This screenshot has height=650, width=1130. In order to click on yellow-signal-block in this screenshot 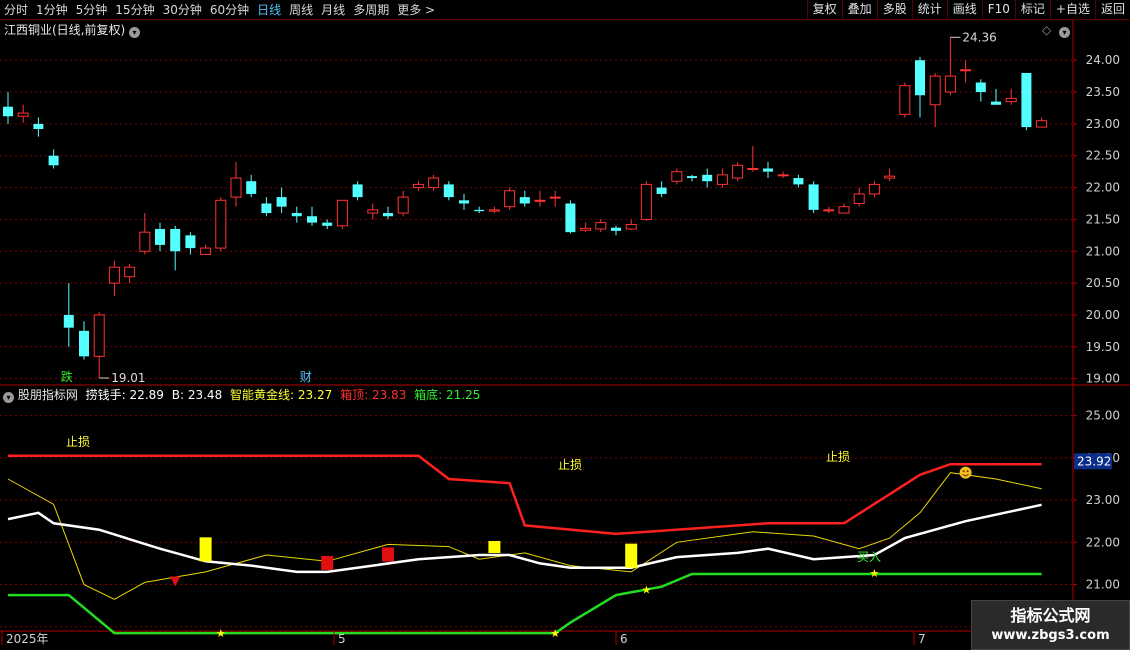, I will do `click(494, 547)`.